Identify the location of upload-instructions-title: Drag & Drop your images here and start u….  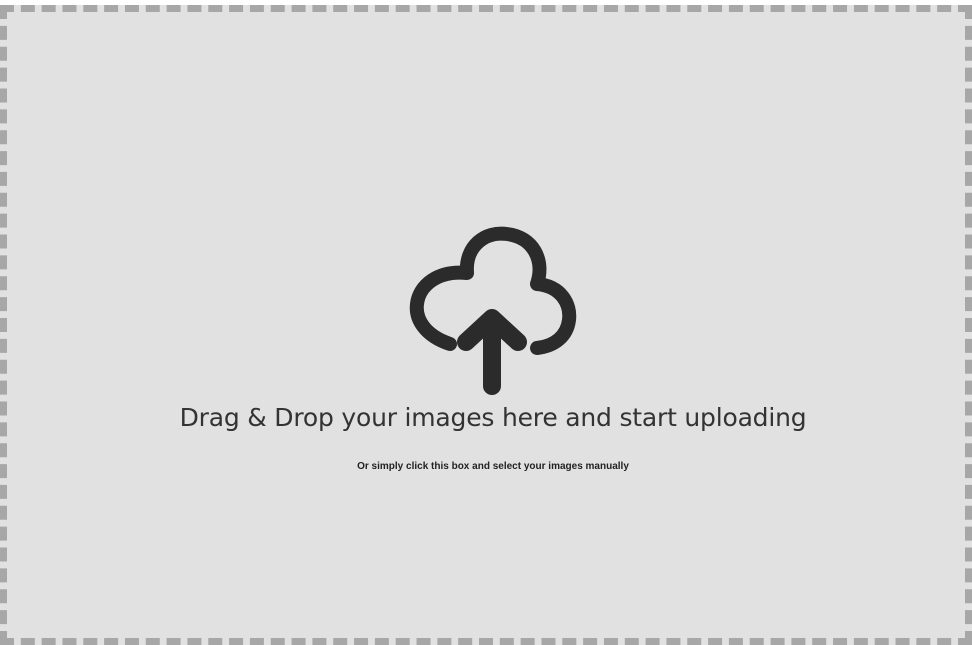
(493, 417).